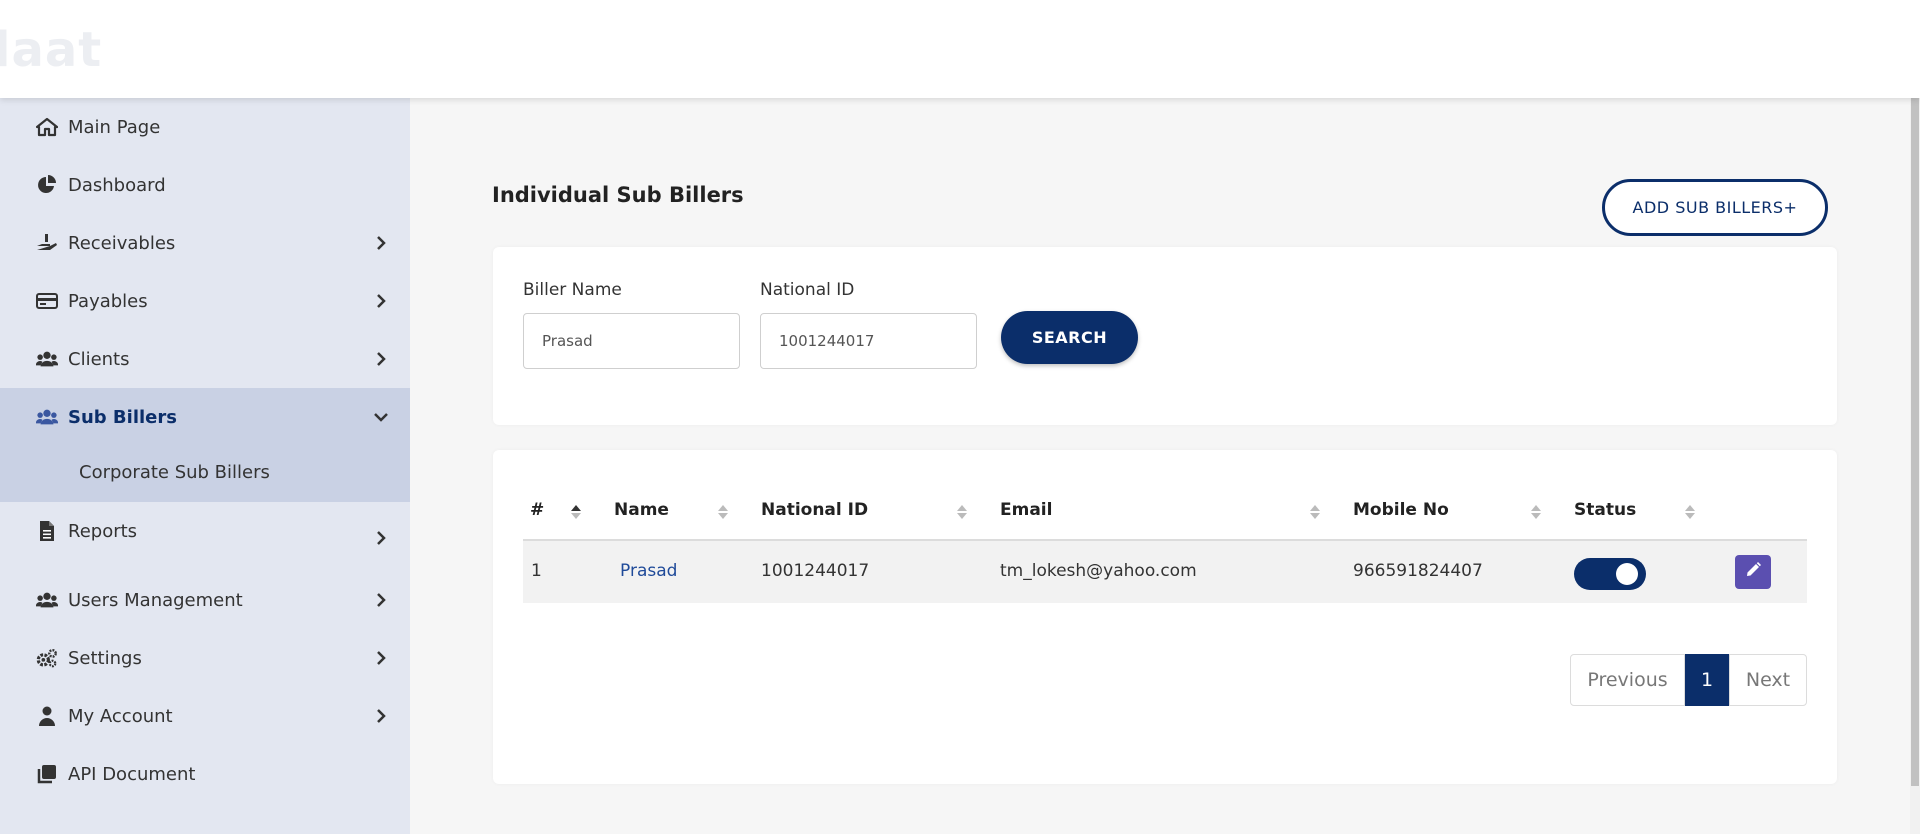 The image size is (1920, 834). What do you see at coordinates (108, 301) in the screenshot?
I see `sidebar-item-label: Payables` at bounding box center [108, 301].